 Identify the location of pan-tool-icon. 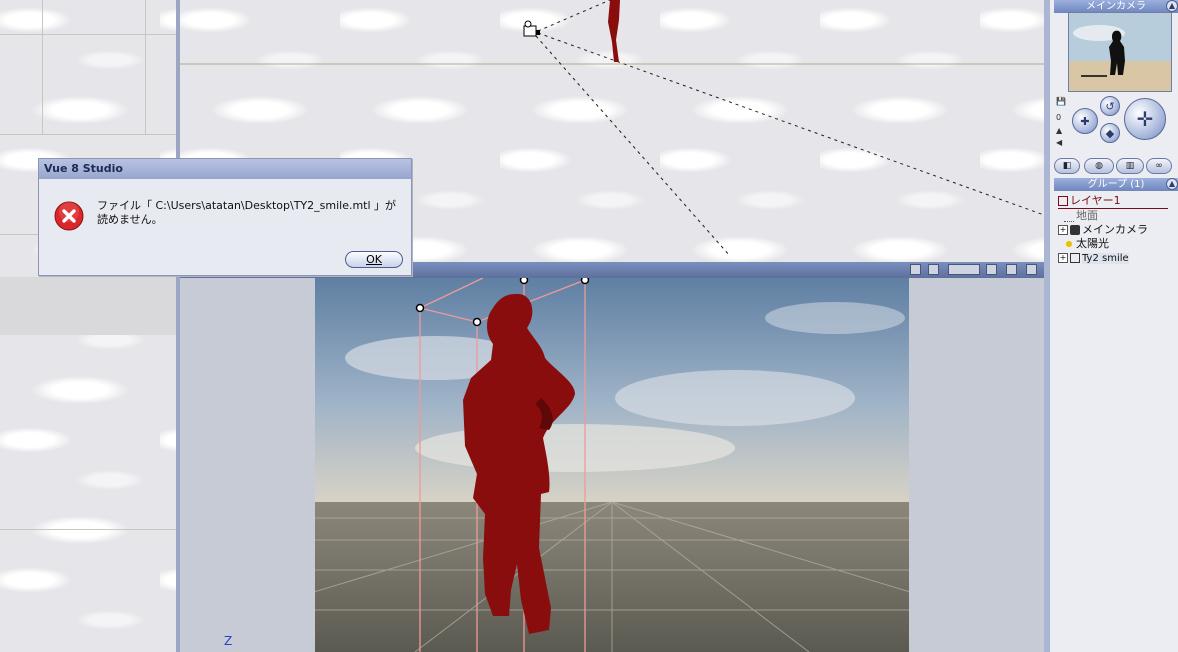
(933, 269).